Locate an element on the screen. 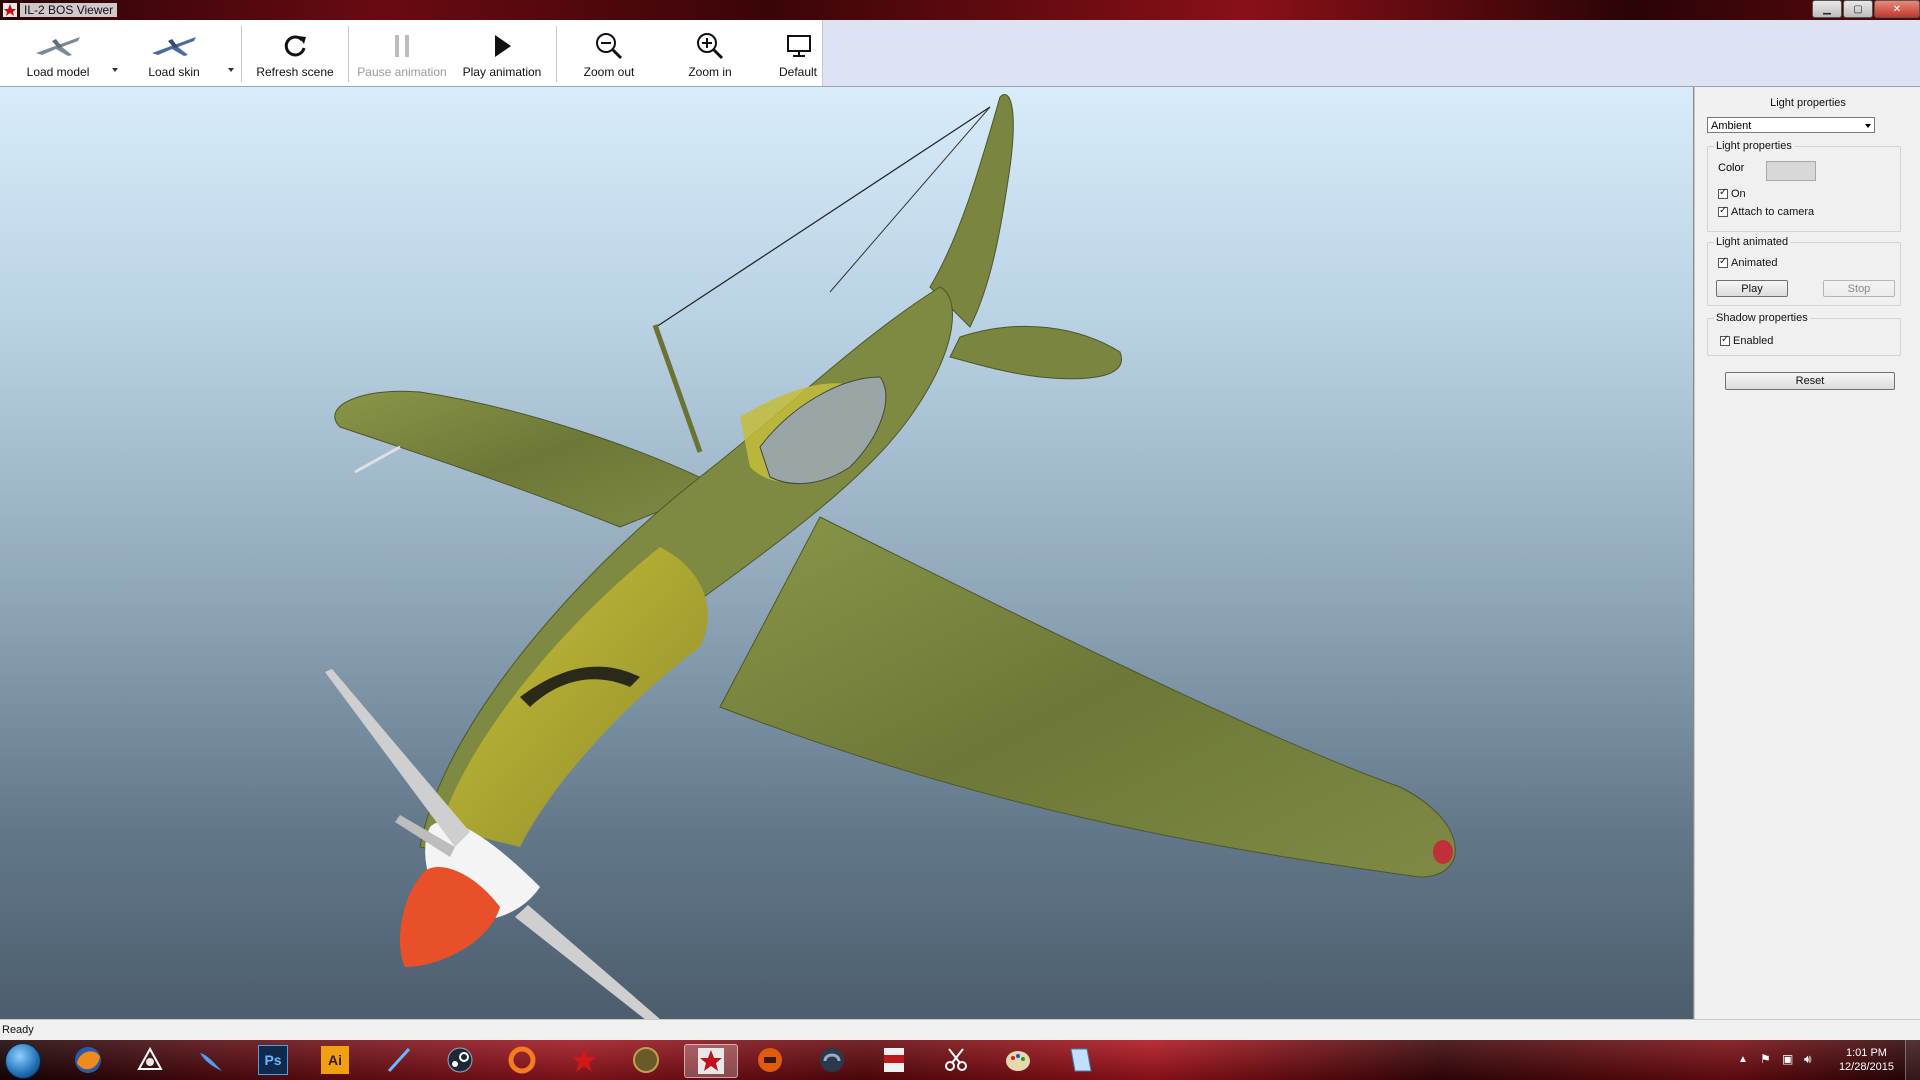  photoshop-label: Ps is located at coordinates (273, 1060).